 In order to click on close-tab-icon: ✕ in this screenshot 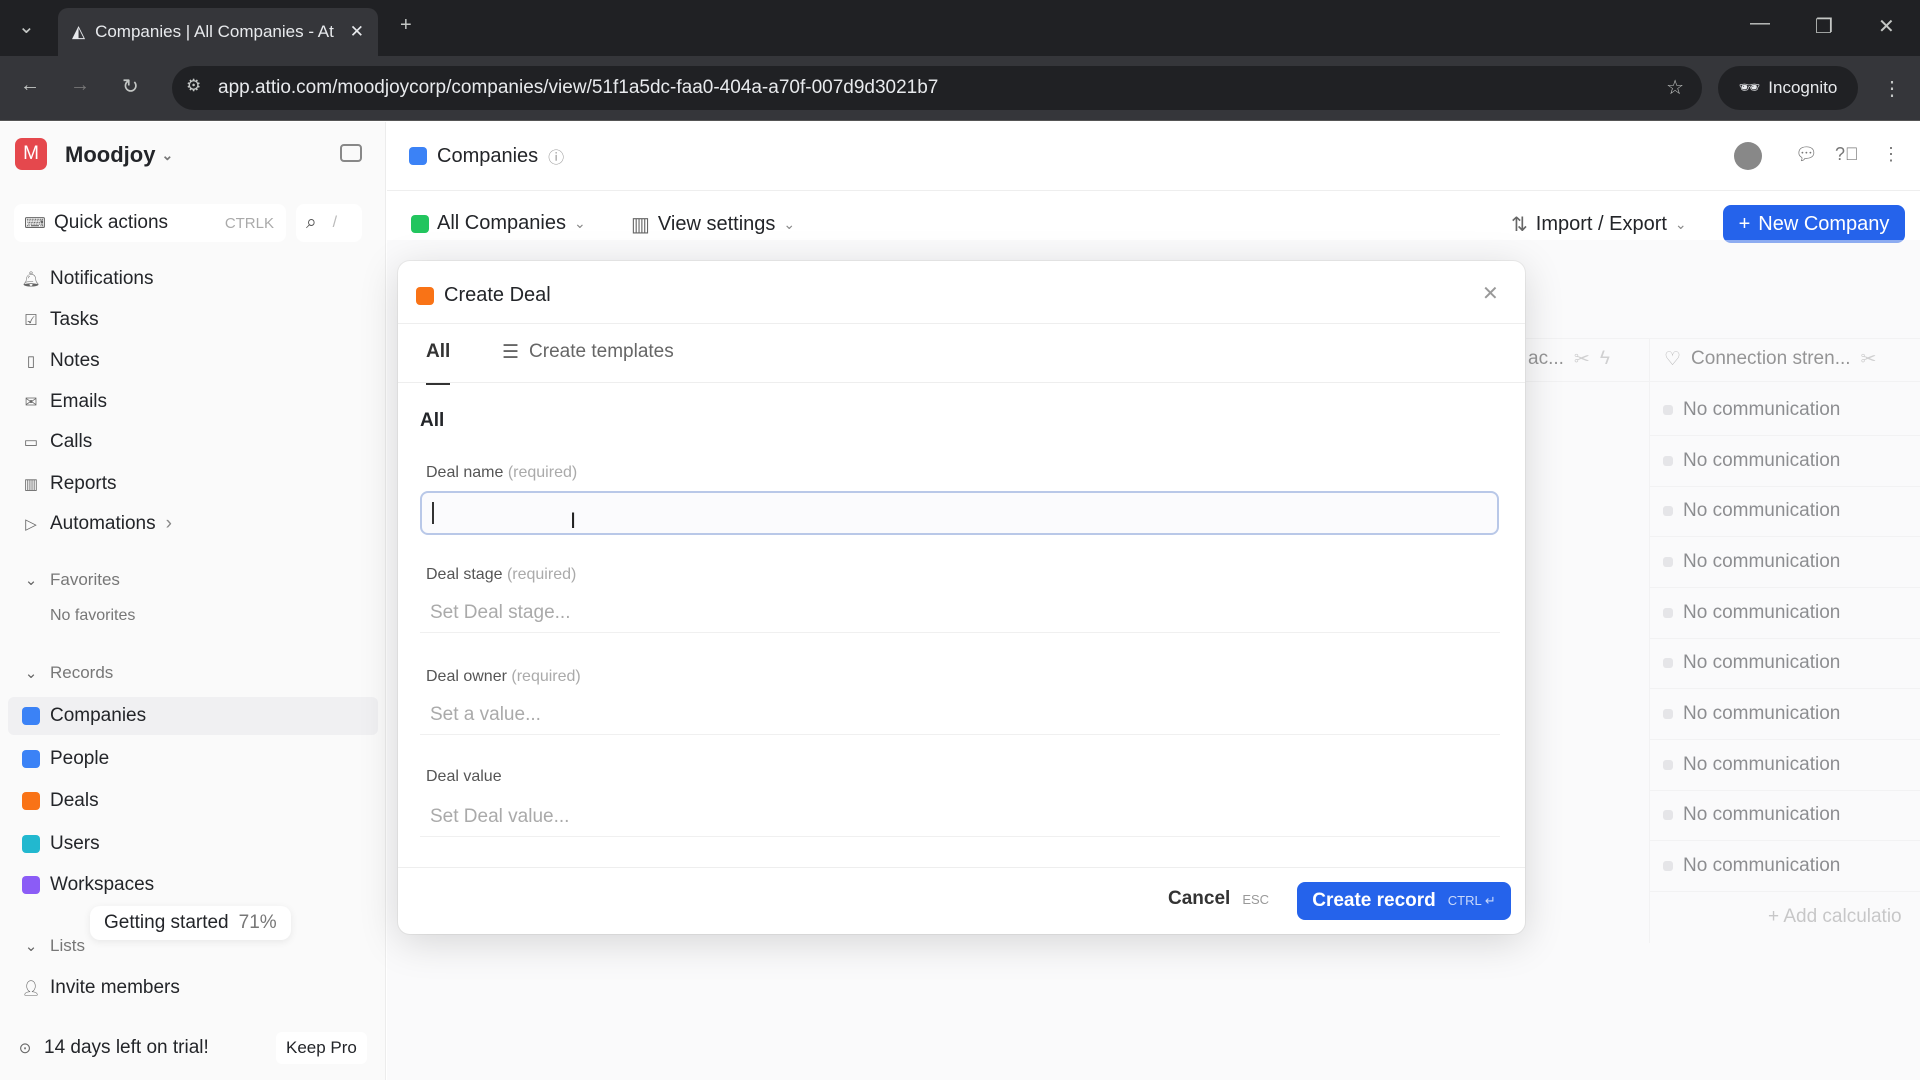, I will do `click(357, 32)`.